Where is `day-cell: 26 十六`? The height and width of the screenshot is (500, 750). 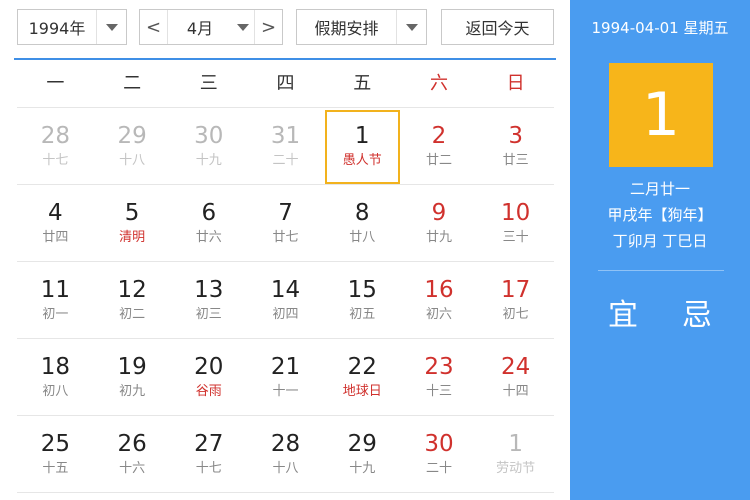
day-cell: 26 十六 is located at coordinates (132, 454).